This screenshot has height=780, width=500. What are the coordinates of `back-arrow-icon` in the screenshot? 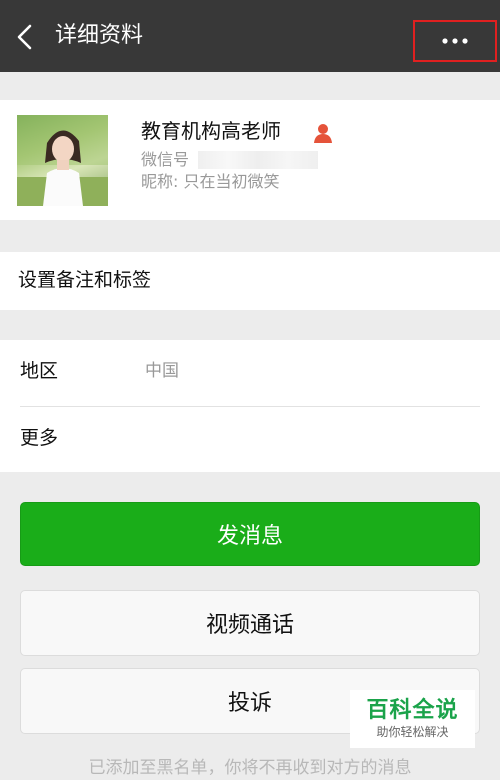 It's located at (26, 37).